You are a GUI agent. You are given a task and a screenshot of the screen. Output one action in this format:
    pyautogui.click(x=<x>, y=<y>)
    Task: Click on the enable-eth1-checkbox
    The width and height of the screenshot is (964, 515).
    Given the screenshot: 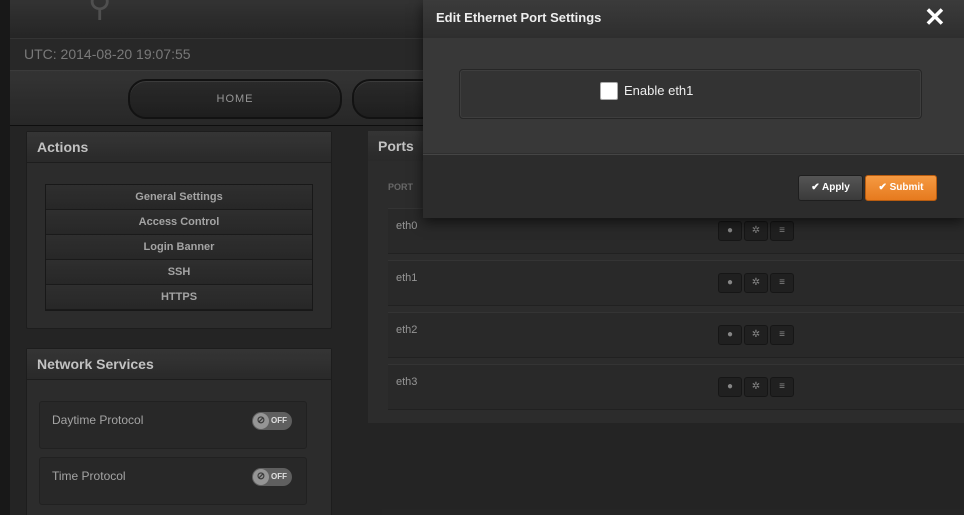 What is the action you would take?
    pyautogui.click(x=609, y=91)
    